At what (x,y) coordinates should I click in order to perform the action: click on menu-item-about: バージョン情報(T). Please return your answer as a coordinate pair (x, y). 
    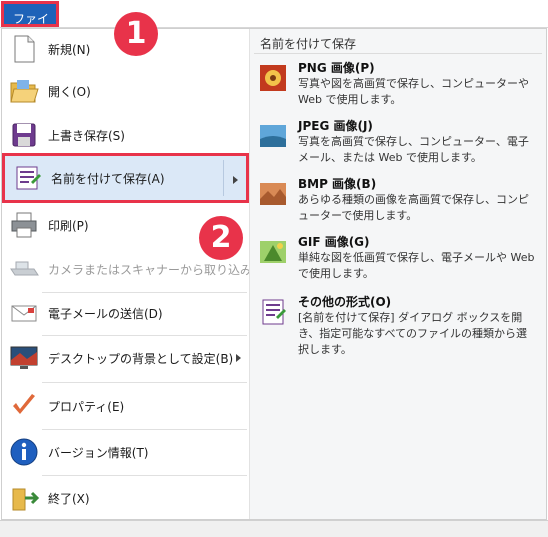
    Looking at the image, I should click on (125, 452).